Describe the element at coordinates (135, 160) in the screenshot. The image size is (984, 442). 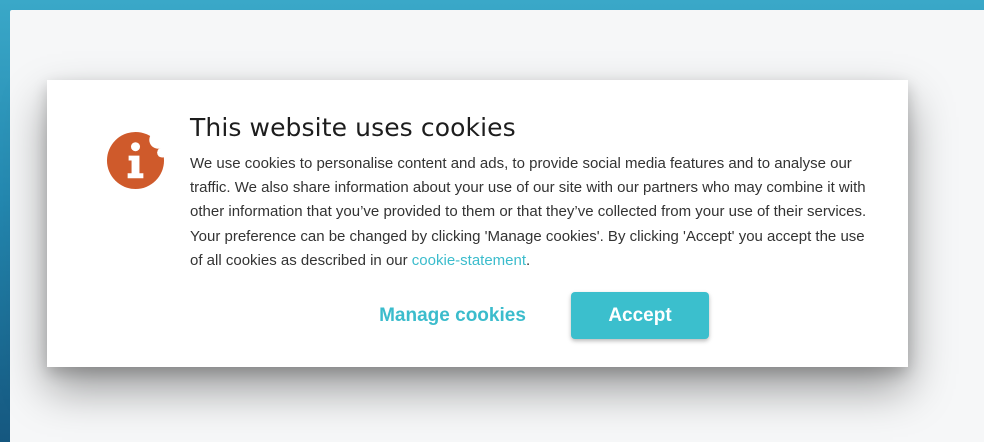
I see `info-cookie-icon` at that location.